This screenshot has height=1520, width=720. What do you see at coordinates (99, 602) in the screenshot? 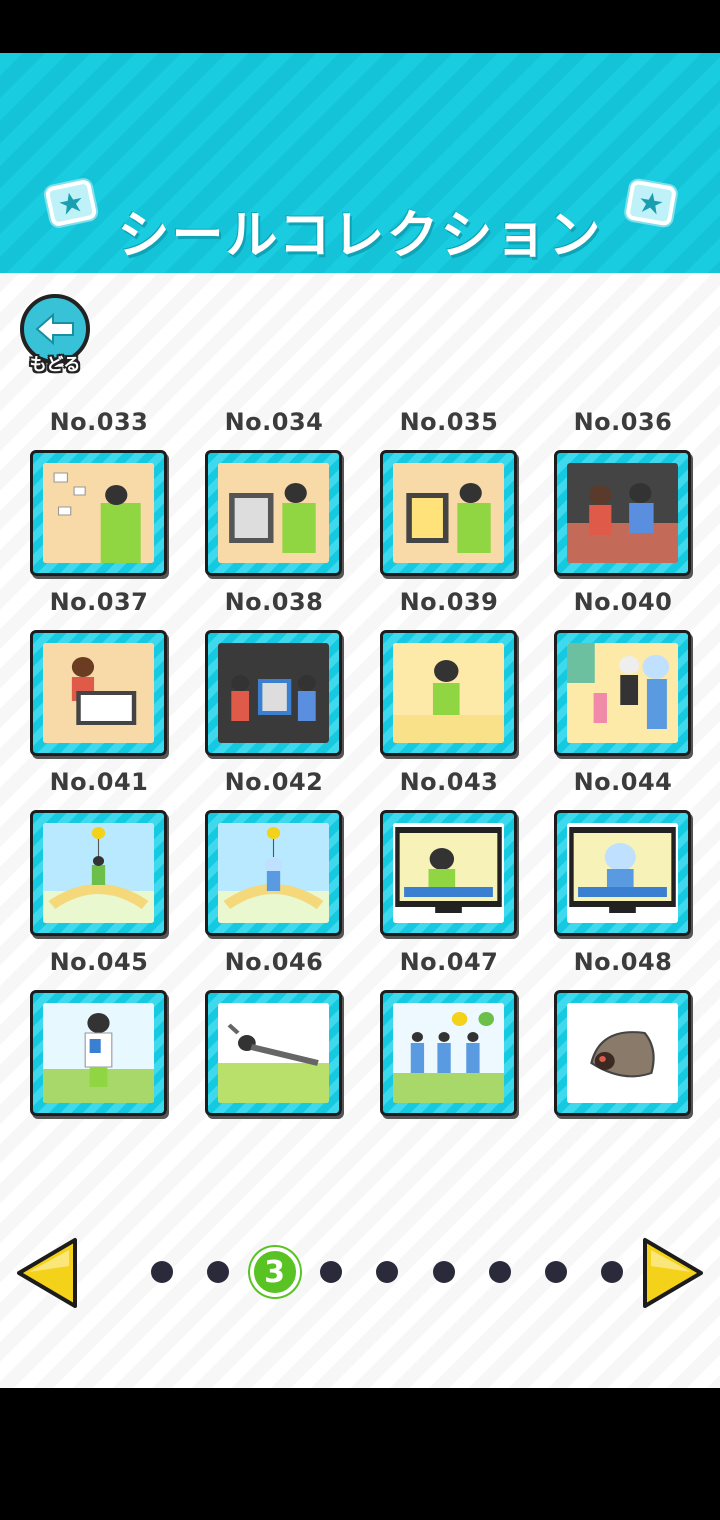
I see `sticker-number-label: No.037` at bounding box center [99, 602].